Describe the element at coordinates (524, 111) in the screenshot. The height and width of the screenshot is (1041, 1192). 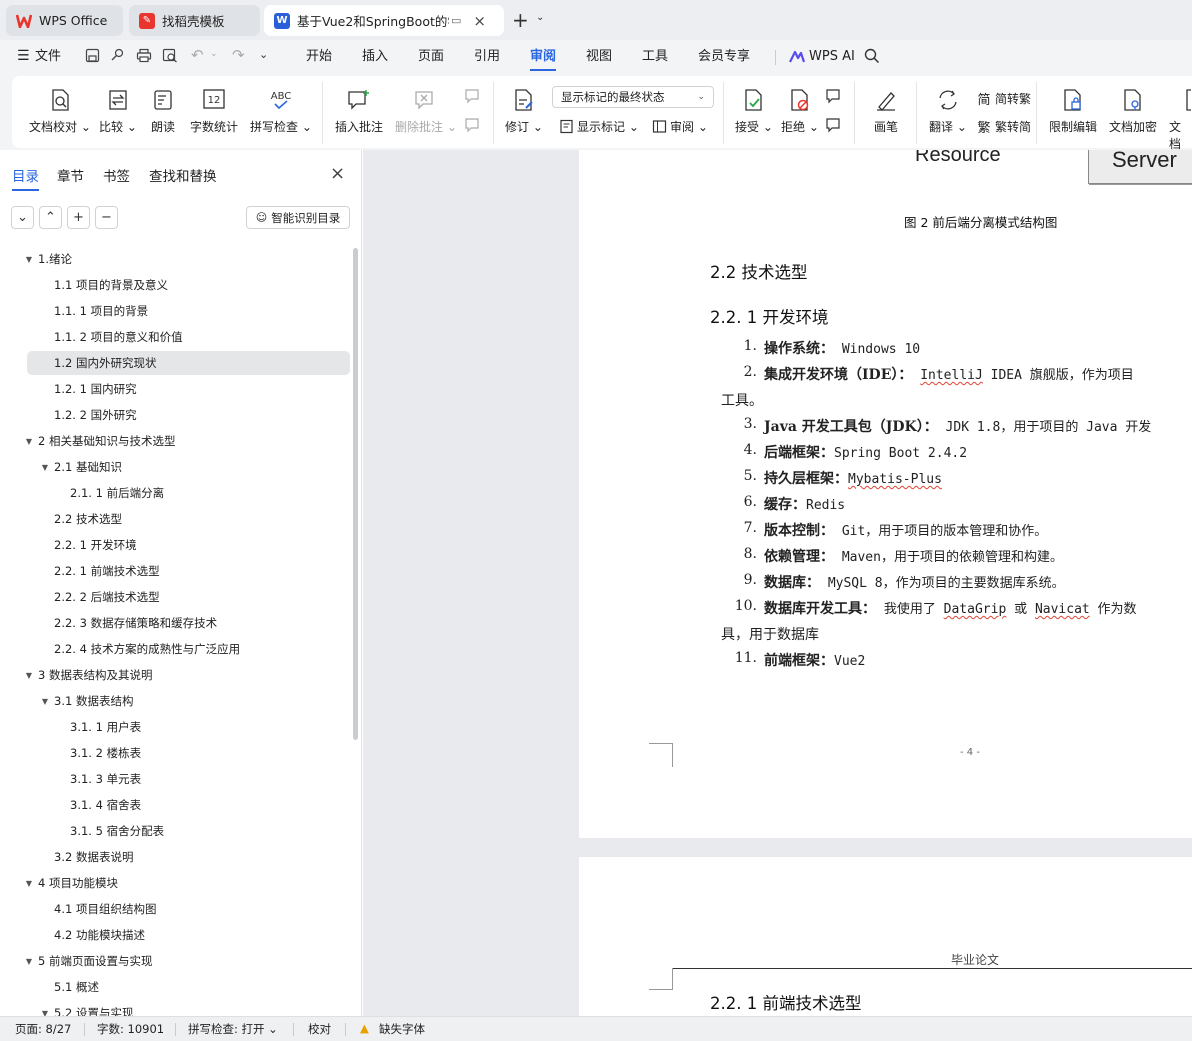
I see `track-changes-button: 修订 ⌄` at that location.